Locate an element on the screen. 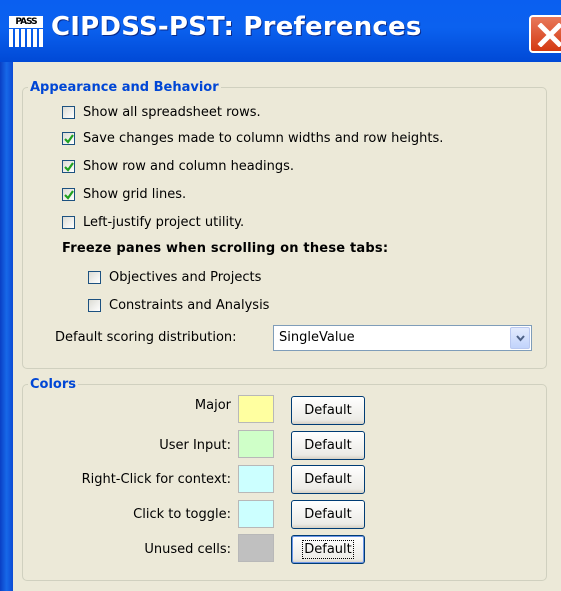  option-left-justify: Left-justify project utility. is located at coordinates (153, 222).